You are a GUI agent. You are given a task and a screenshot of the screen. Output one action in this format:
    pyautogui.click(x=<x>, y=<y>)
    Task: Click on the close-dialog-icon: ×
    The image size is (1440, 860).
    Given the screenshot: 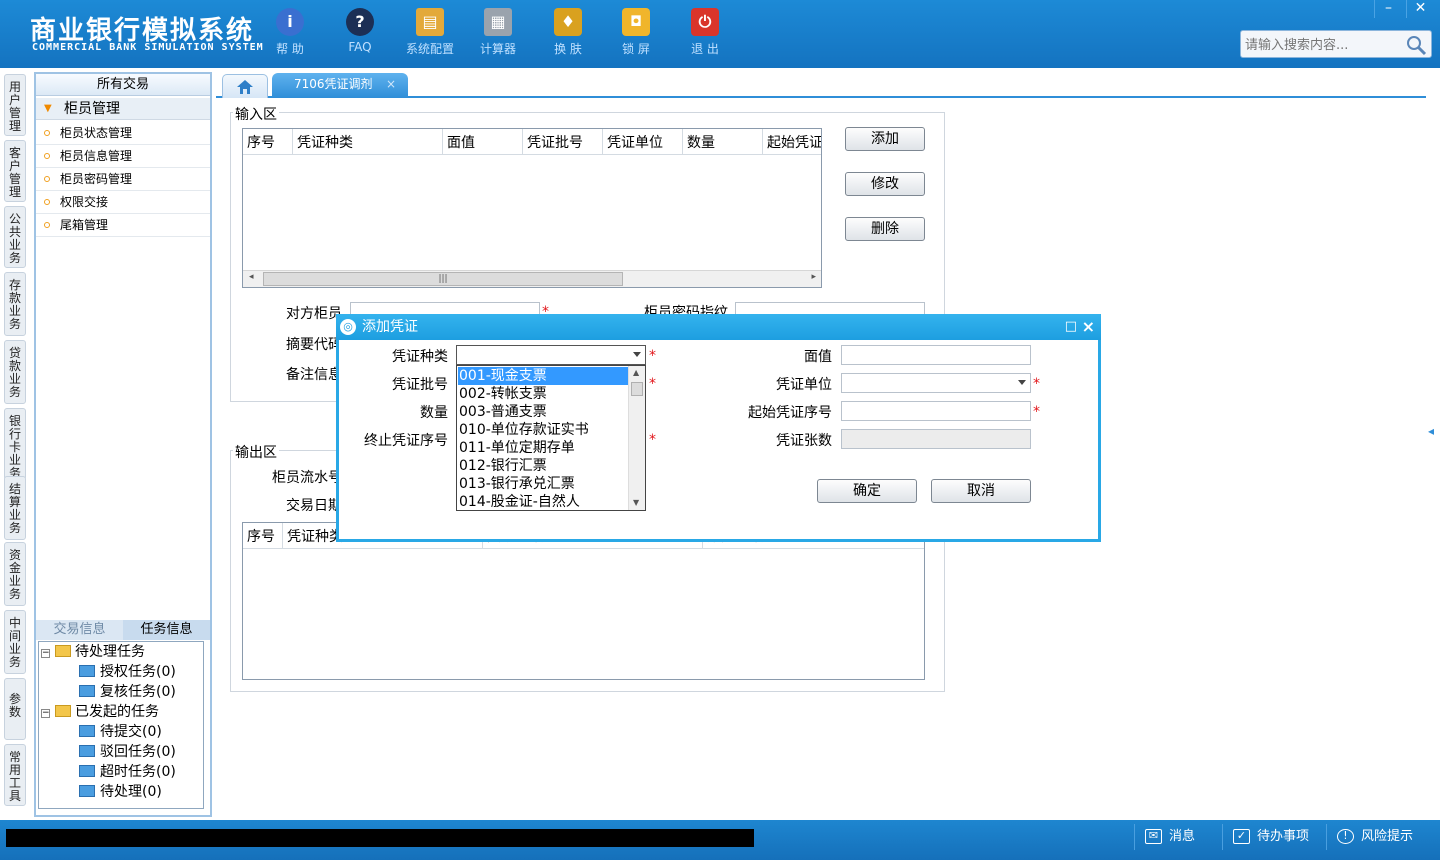 What is the action you would take?
    pyautogui.click(x=1088, y=327)
    